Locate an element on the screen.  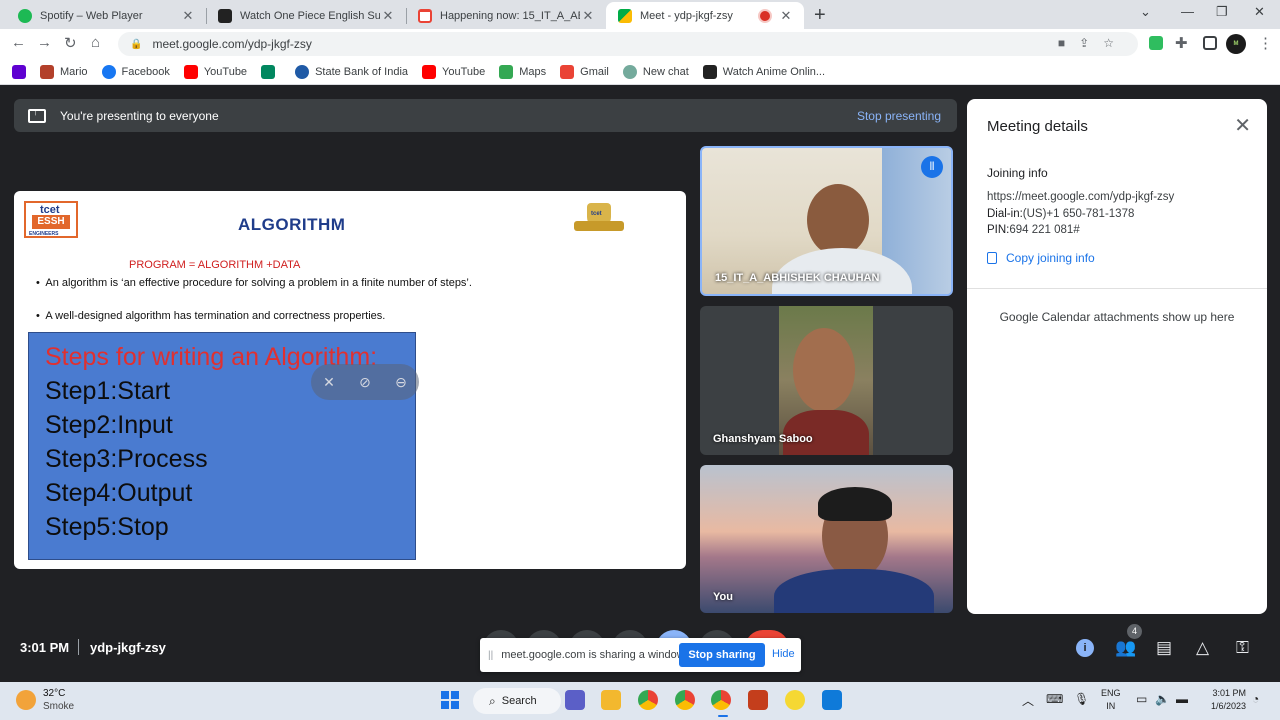
bookmark-maps: Maps is located at coordinates (522, 71).